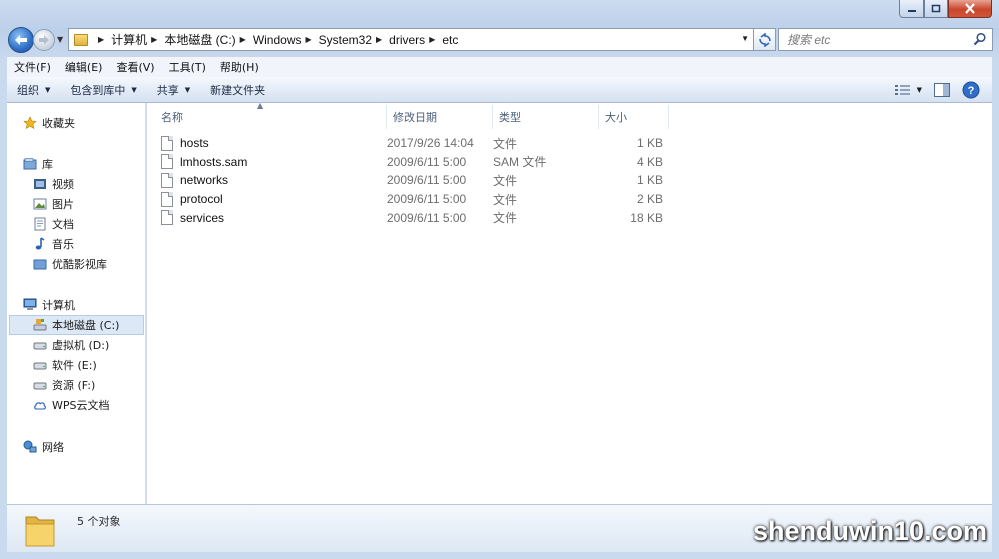 This screenshot has height=559, width=999. I want to click on sidebar-item-libraries: 库, so click(76, 164).